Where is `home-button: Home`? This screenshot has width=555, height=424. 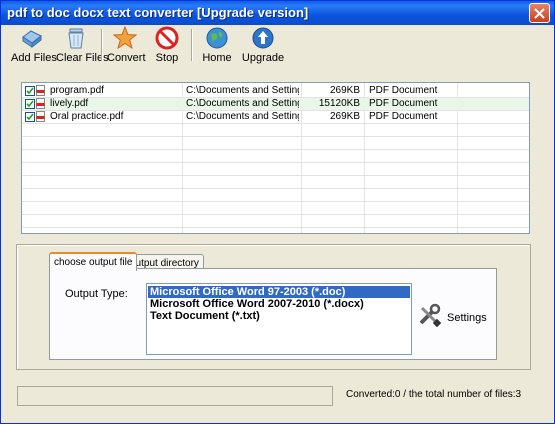
home-button: Home is located at coordinates (217, 45).